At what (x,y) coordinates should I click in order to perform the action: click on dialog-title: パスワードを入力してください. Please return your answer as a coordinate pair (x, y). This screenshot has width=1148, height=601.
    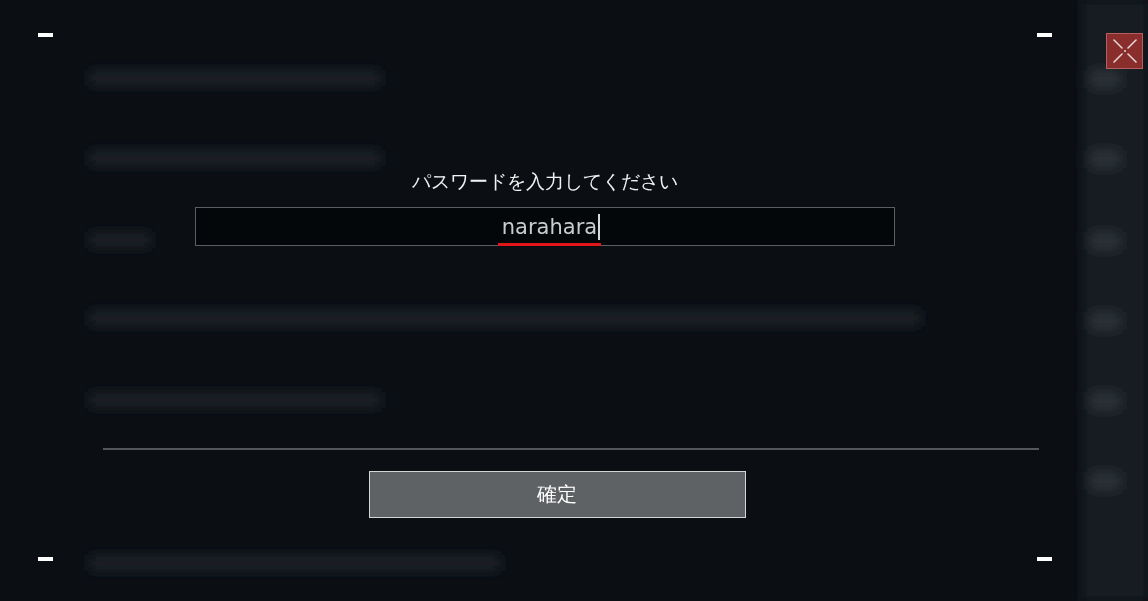
    Looking at the image, I should click on (545, 181).